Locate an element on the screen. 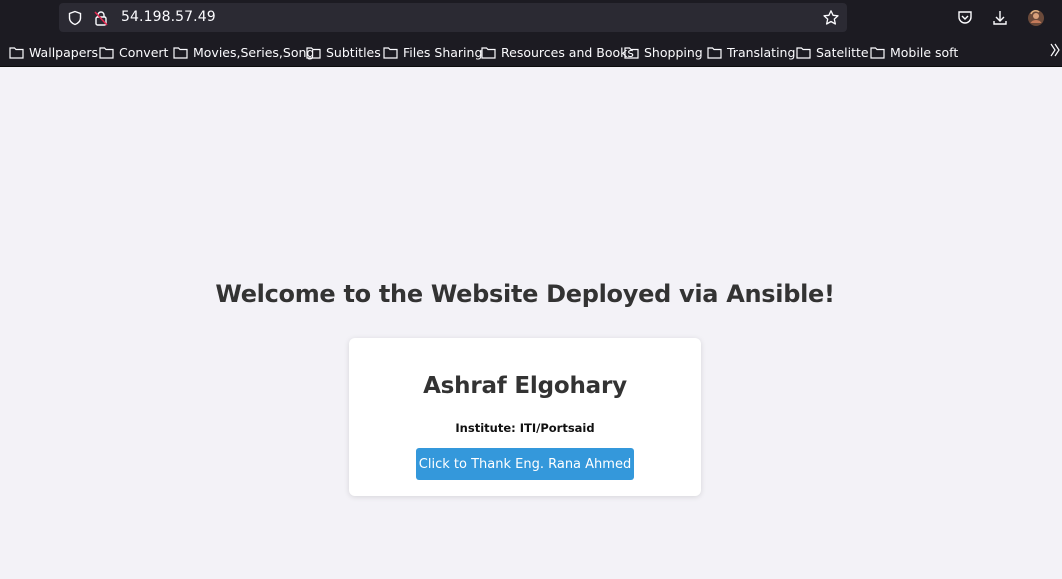 This screenshot has width=1062, height=579. bookmarks-overflow-icon is located at coordinates (1055, 52).